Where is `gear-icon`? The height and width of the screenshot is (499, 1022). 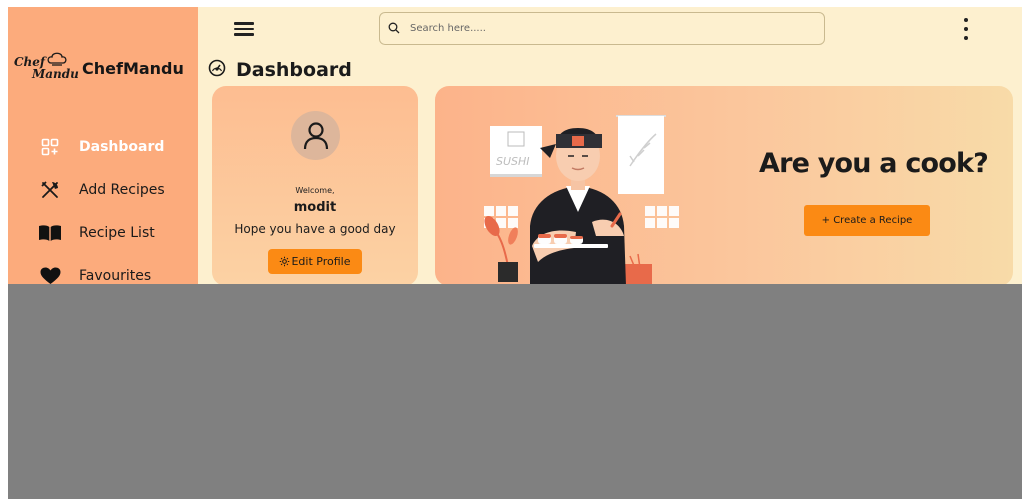
gear-icon is located at coordinates (285, 261).